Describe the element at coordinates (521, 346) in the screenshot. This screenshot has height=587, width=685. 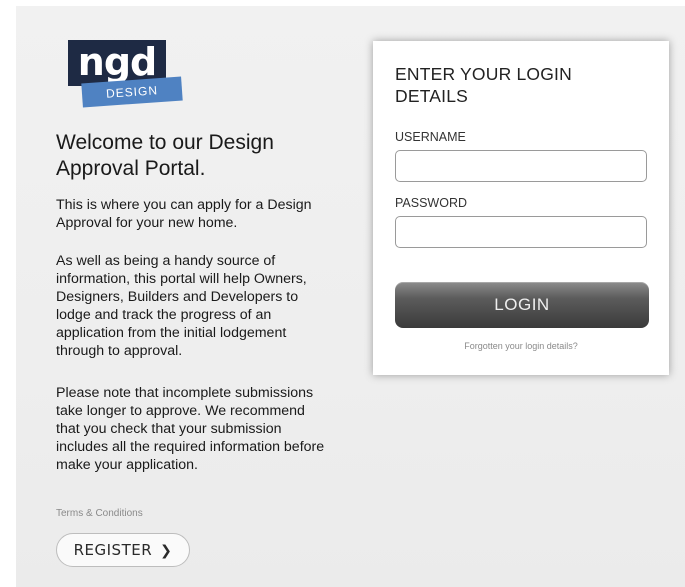
I see `forgot-login-link: Forgotten your login details?` at that location.